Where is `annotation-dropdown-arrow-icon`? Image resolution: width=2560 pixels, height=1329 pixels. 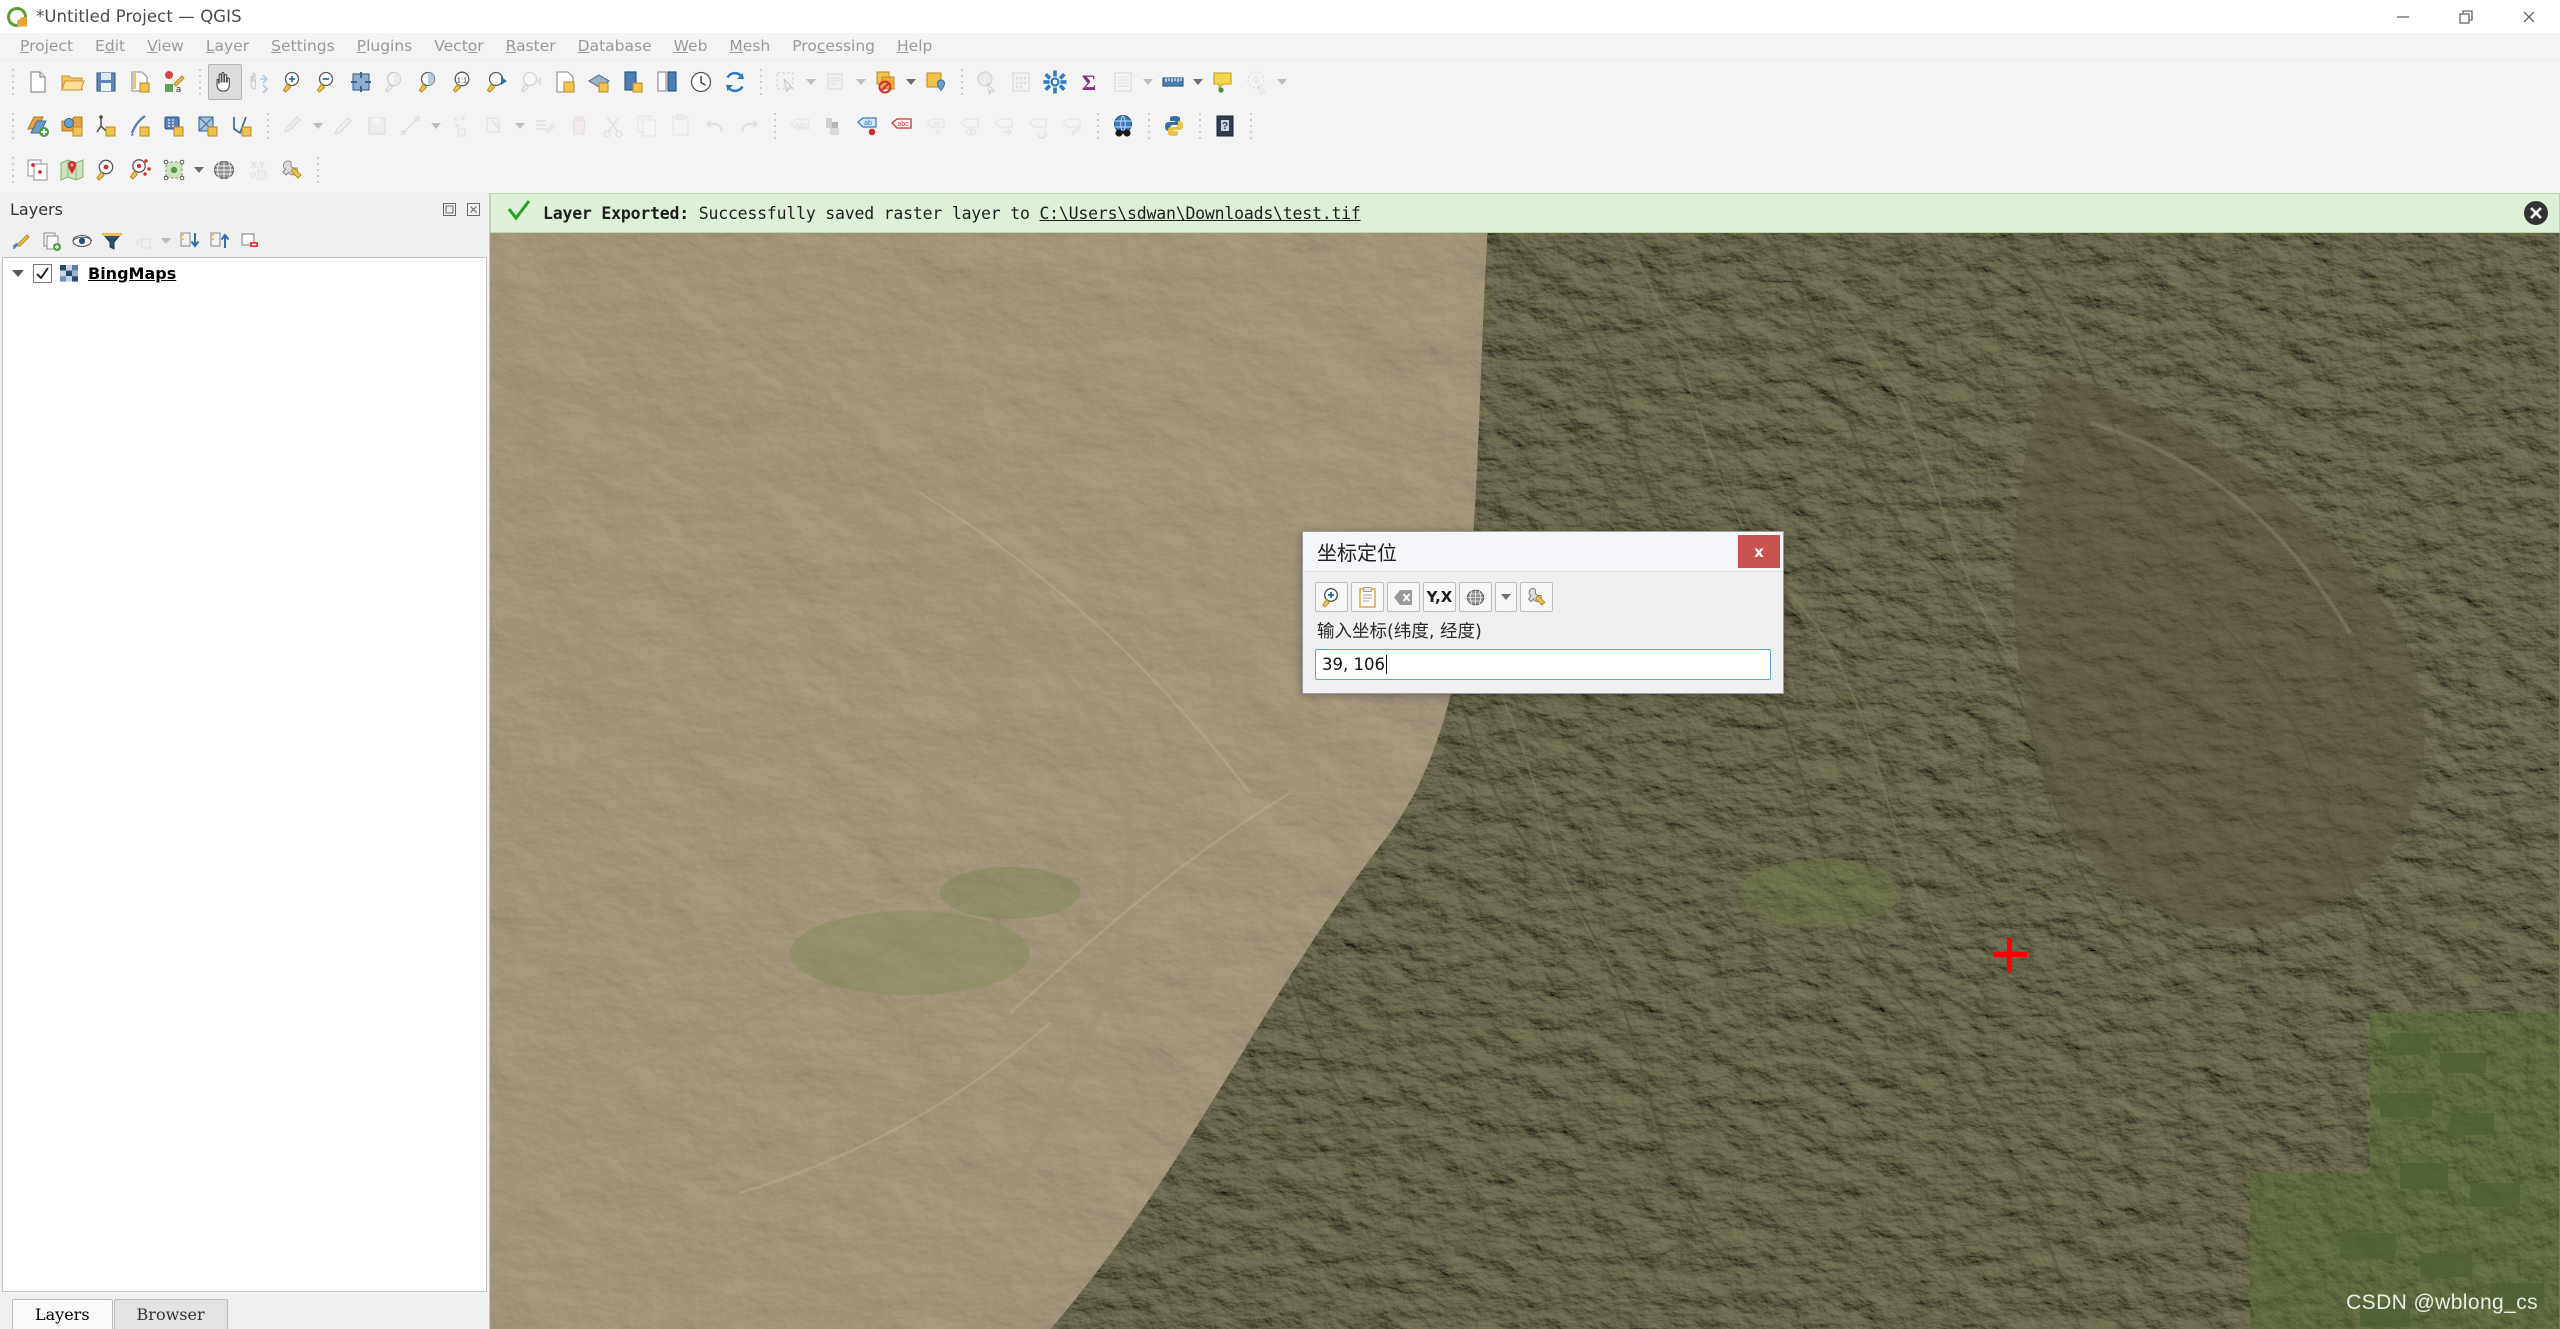 annotation-dropdown-arrow-icon is located at coordinates (1282, 82).